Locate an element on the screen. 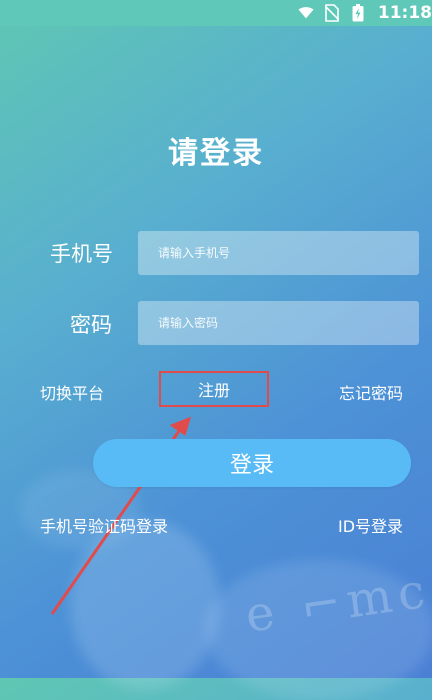 The image size is (432, 700). wifi-icon is located at coordinates (306, 13).